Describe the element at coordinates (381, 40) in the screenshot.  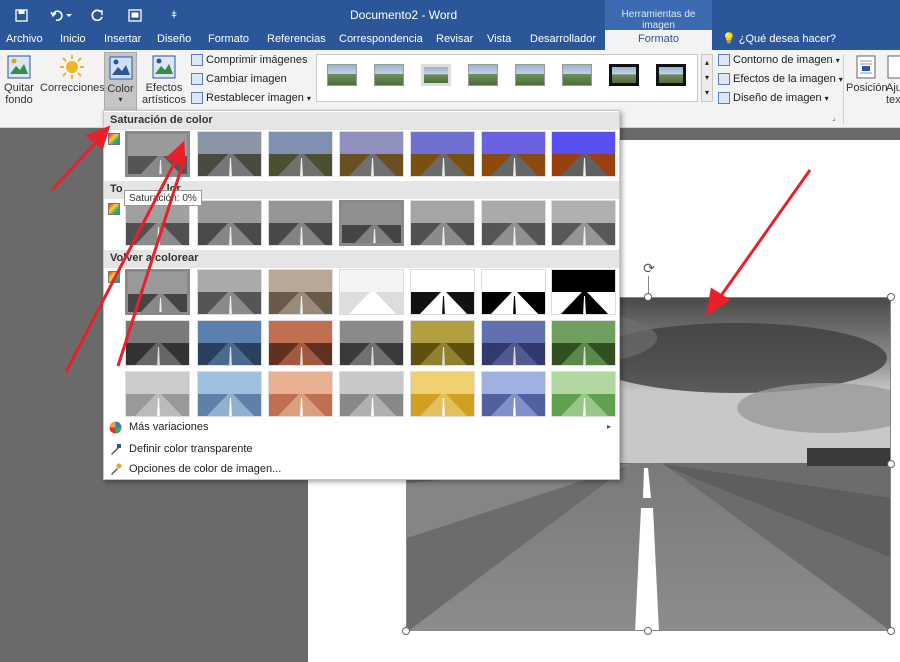
I see `tab-correspondencia: Correspondencia` at that location.